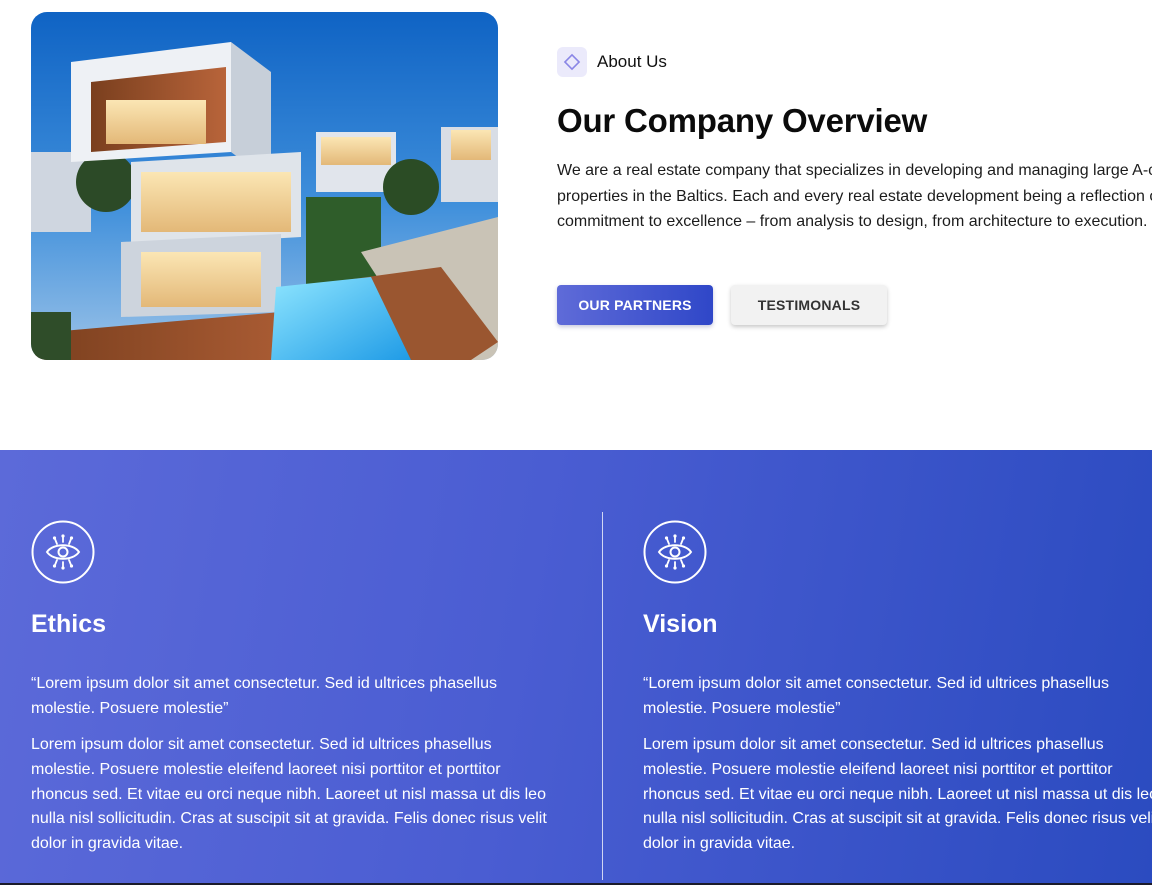  Describe the element at coordinates (809, 305) in the screenshot. I see `testimonials-button: TESTIMONALS` at that location.